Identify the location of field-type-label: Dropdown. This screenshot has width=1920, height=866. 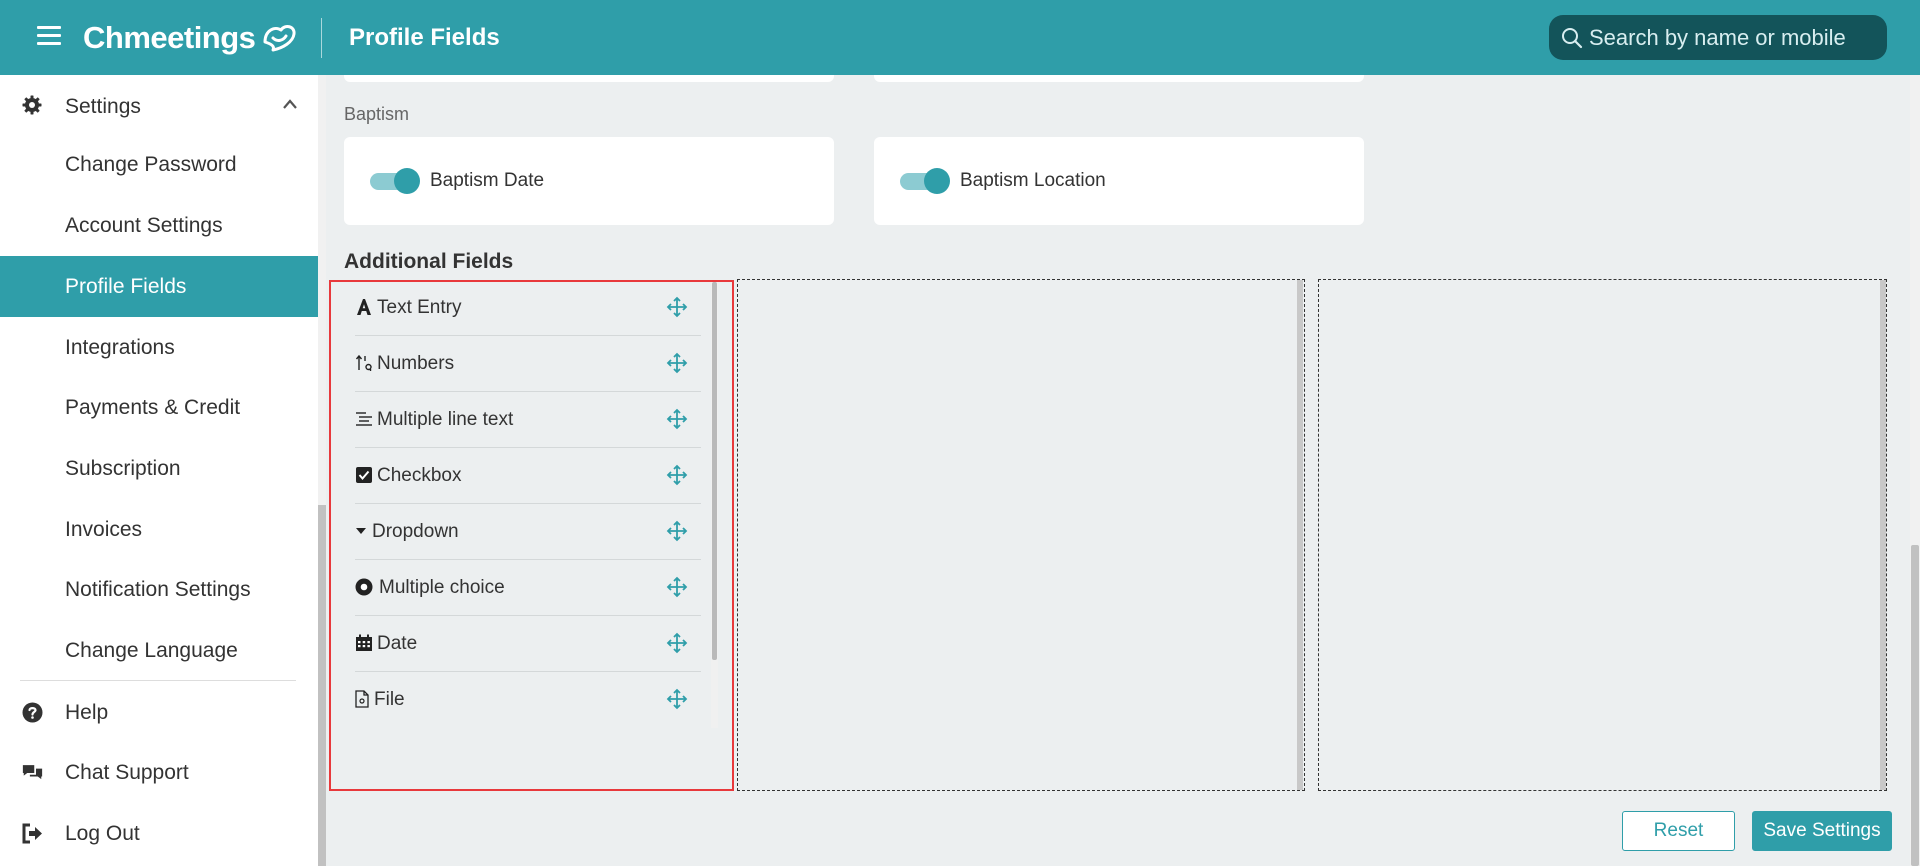
(415, 531).